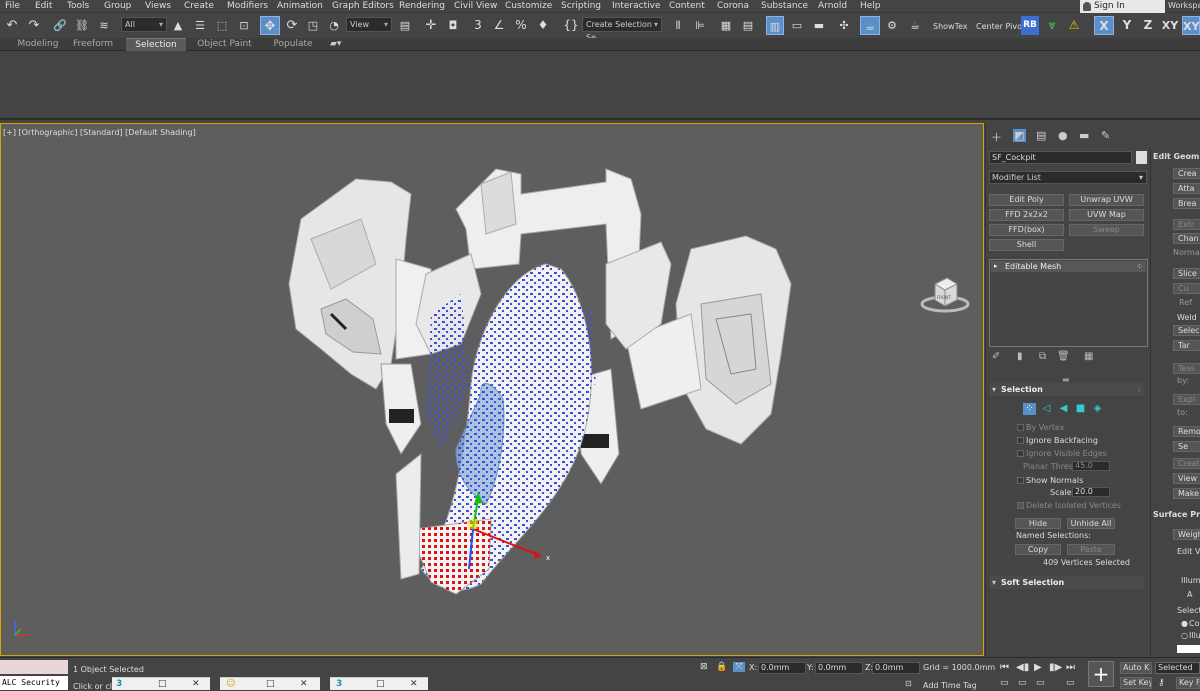  I want to click on select-object-icon: ▲, so click(178, 25).